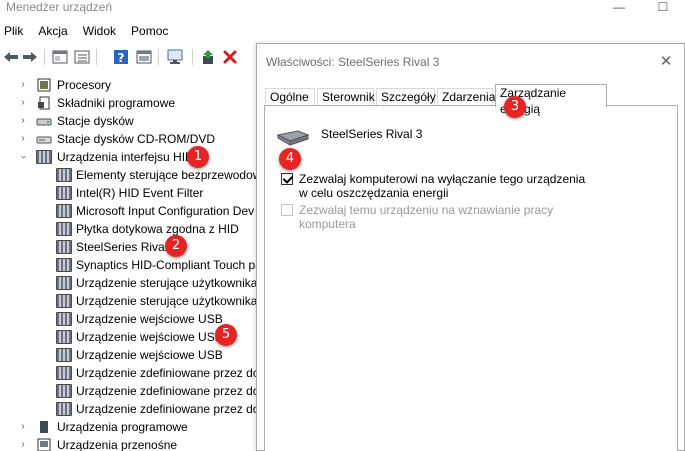 Image resolution: width=685 pixels, height=451 pixels. I want to click on help-icon: ?, so click(121, 57).